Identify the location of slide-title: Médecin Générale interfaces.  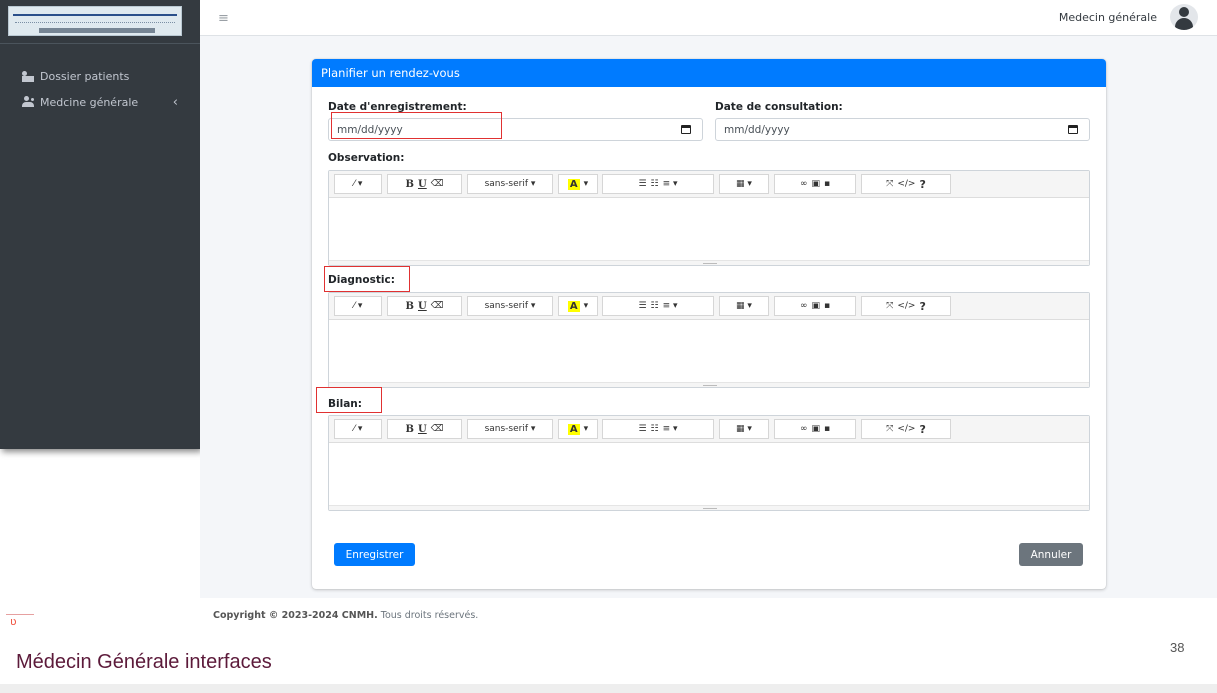
(144, 662).